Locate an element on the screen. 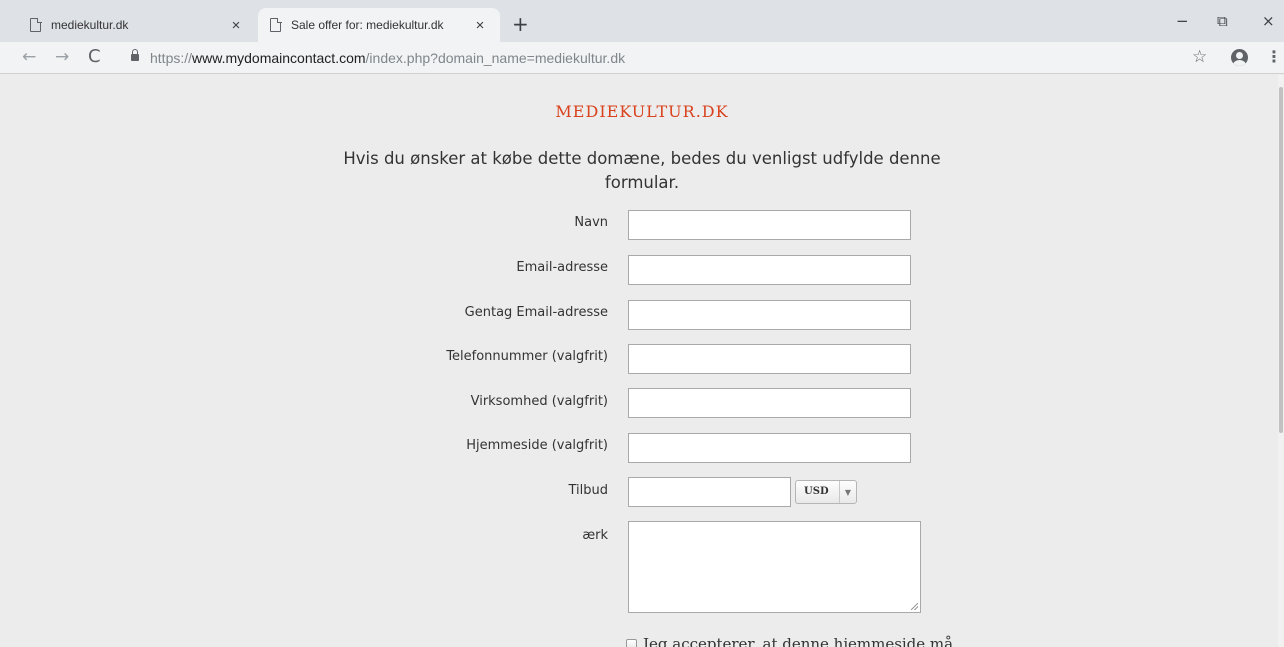  name-label: Navn is located at coordinates (591, 222).